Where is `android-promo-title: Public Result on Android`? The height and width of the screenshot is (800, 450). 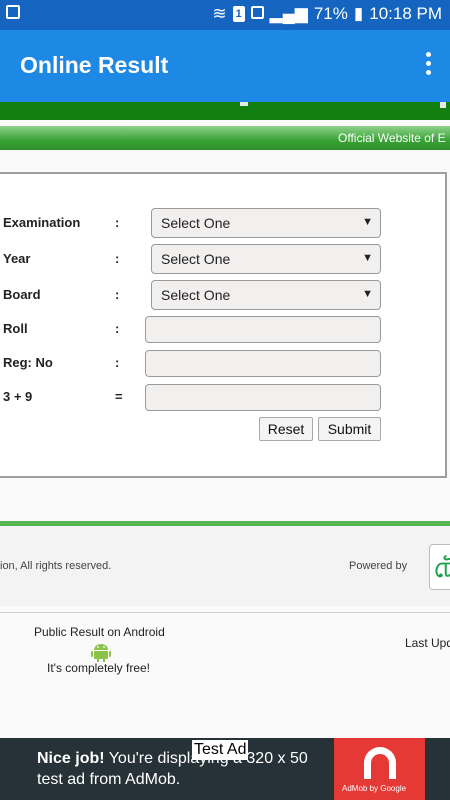
android-promo-title: Public Result on Android is located at coordinates (99, 632).